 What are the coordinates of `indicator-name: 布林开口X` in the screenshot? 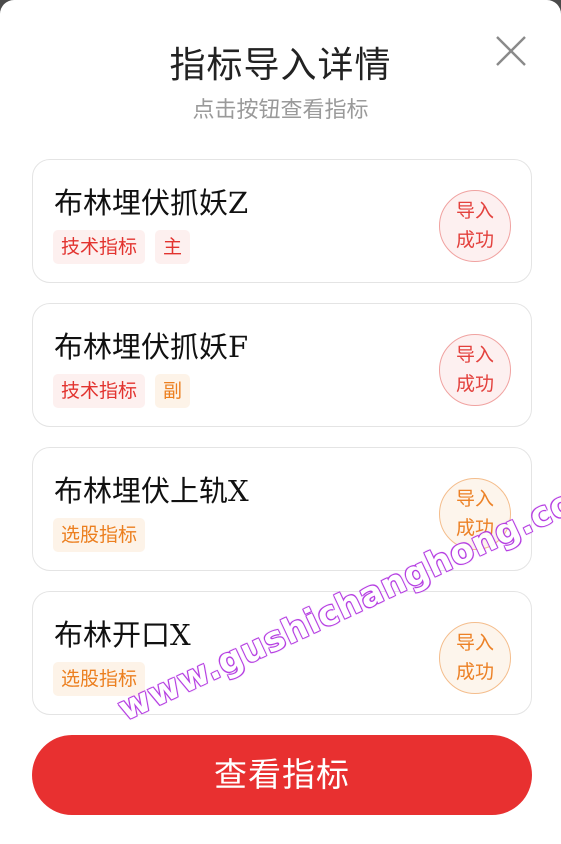 It's located at (122, 635).